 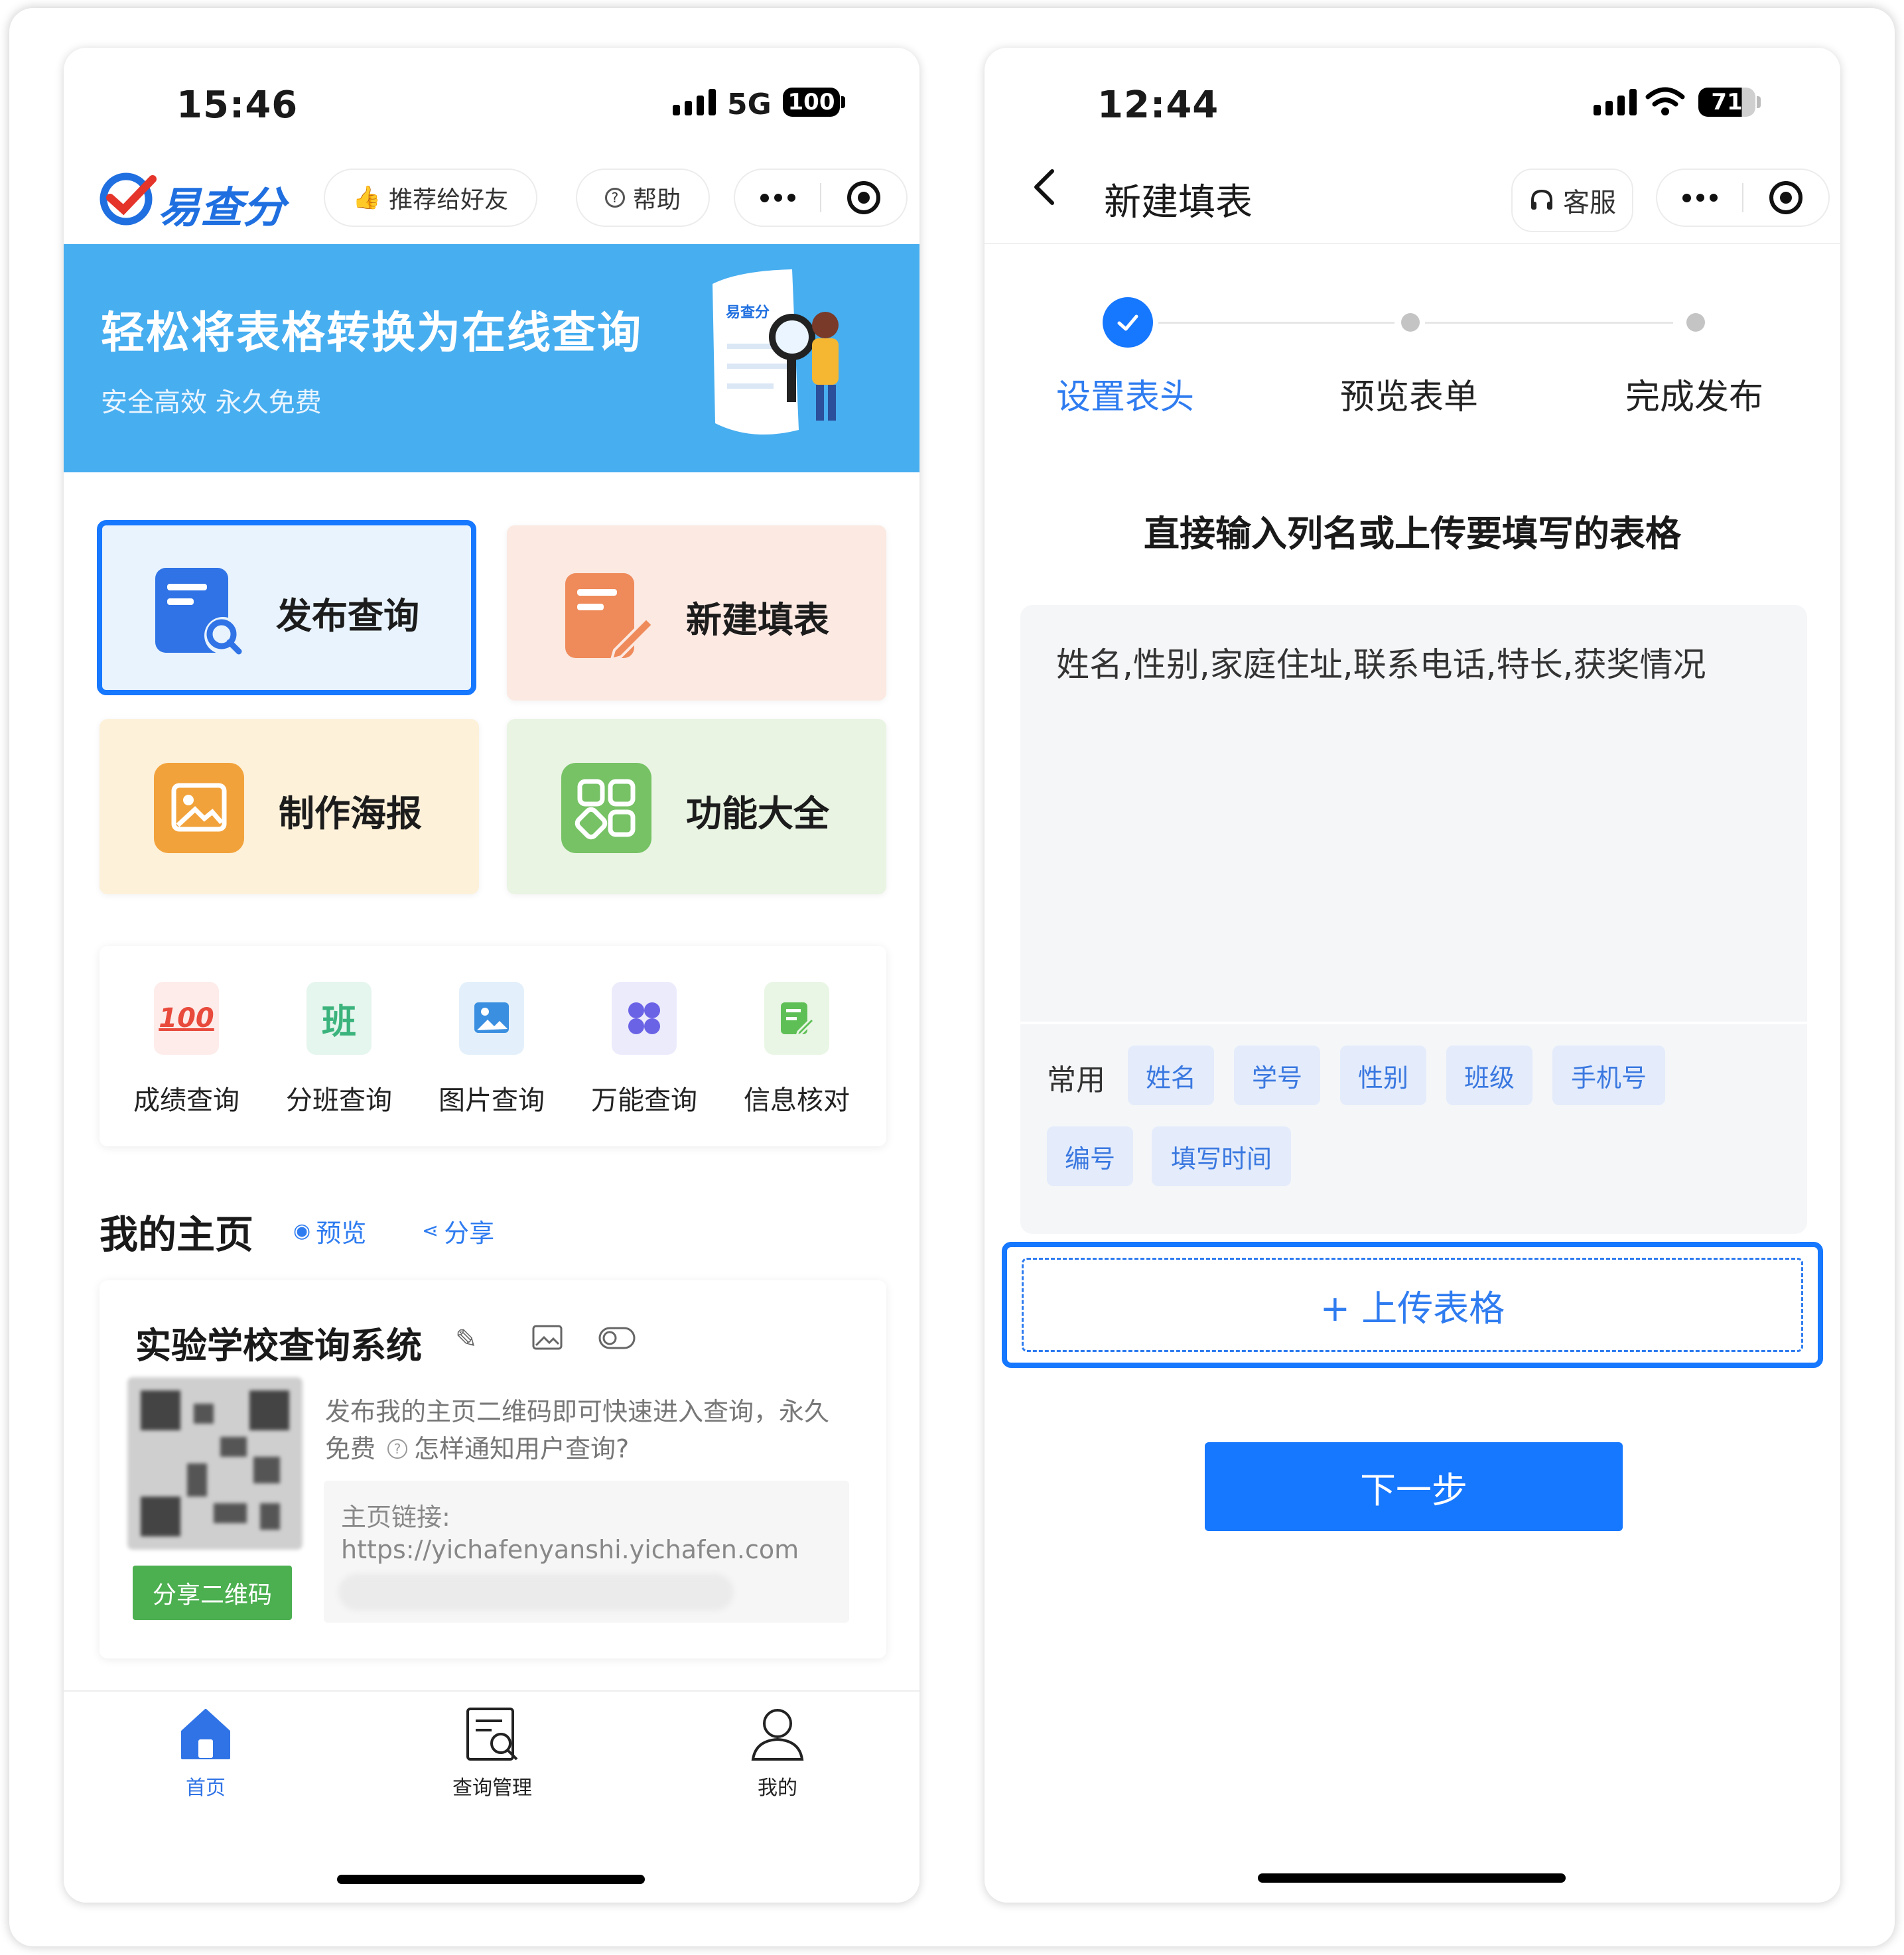 What do you see at coordinates (449, 200) in the screenshot?
I see `recommend-label: 推荐给好友` at bounding box center [449, 200].